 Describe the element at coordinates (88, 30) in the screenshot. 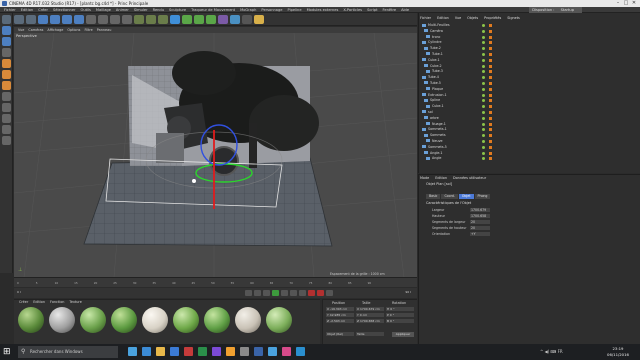

I see `viewport-menu-filter: Filtre` at that location.